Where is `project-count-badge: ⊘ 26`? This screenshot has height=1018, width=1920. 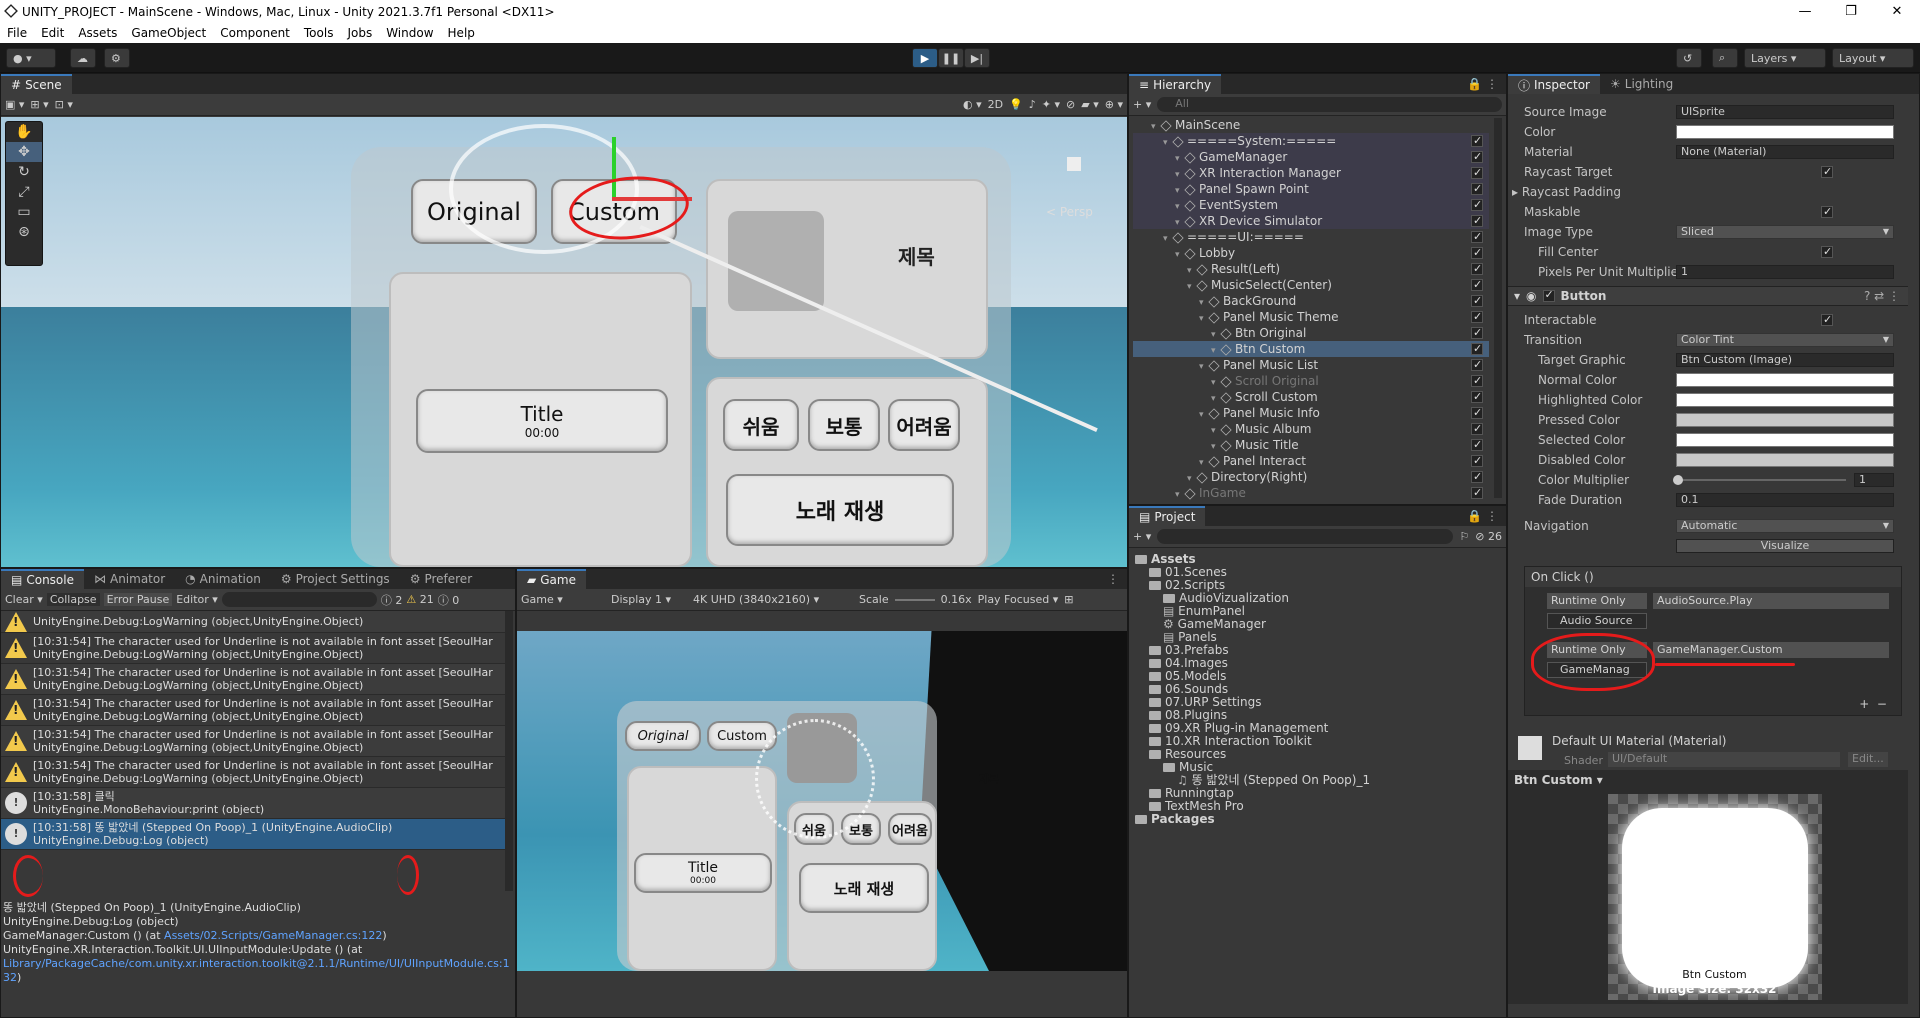
project-count-badge: ⊘ 26 is located at coordinates (1488, 536).